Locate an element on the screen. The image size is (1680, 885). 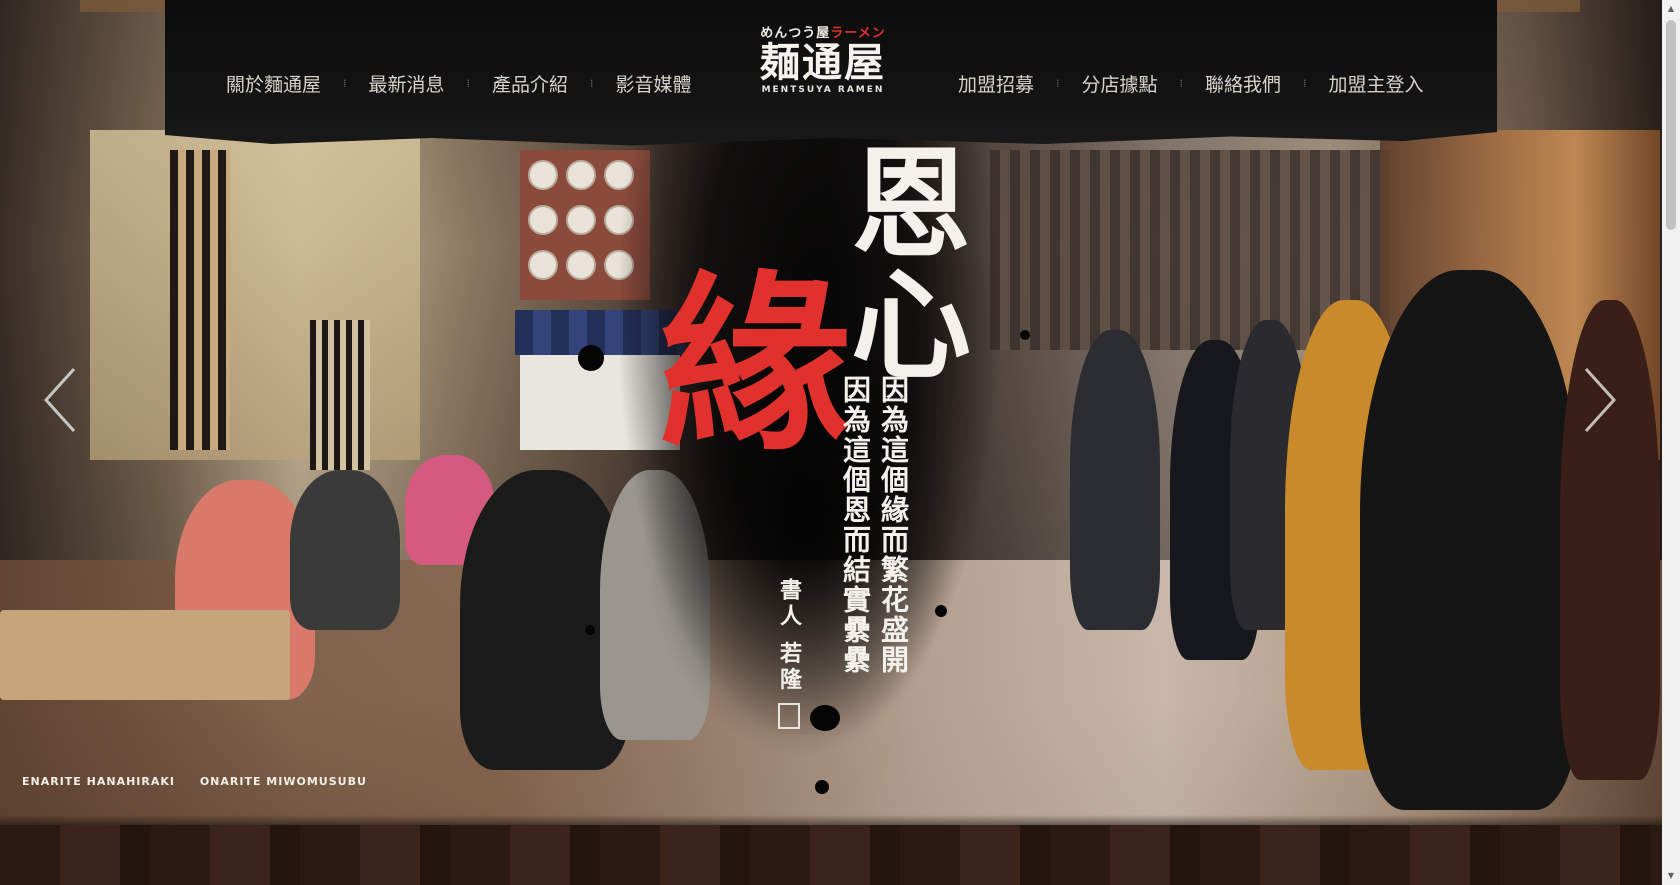
nav-products: 產品介紹 is located at coordinates (530, 83).